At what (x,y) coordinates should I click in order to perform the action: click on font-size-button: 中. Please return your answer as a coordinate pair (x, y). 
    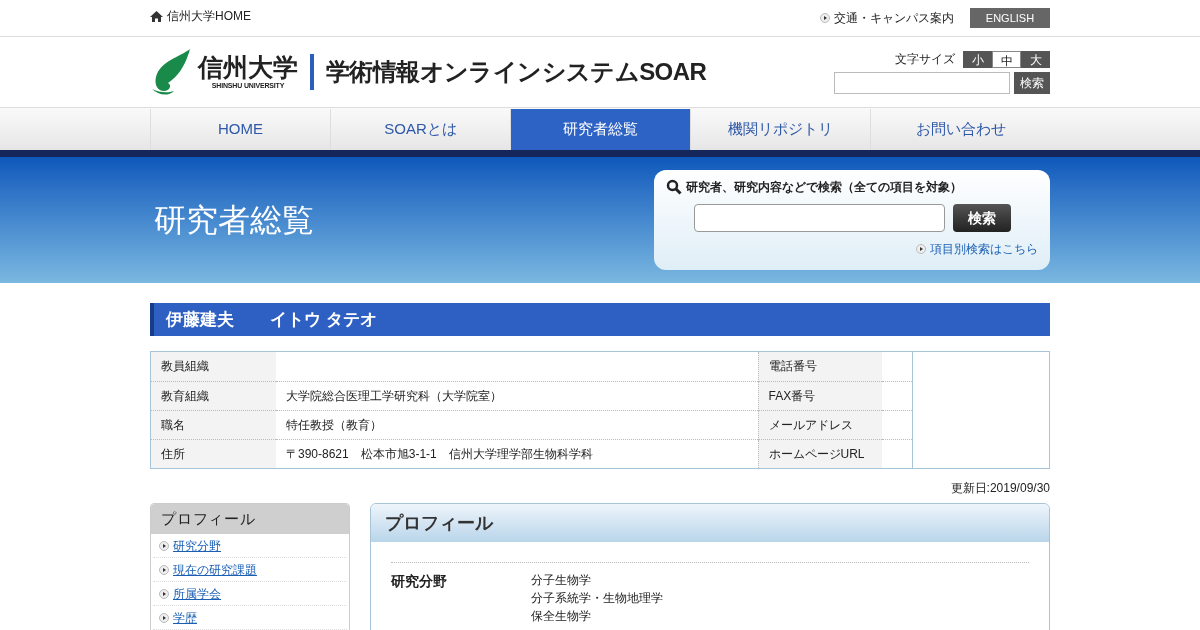
    Looking at the image, I should click on (1006, 59).